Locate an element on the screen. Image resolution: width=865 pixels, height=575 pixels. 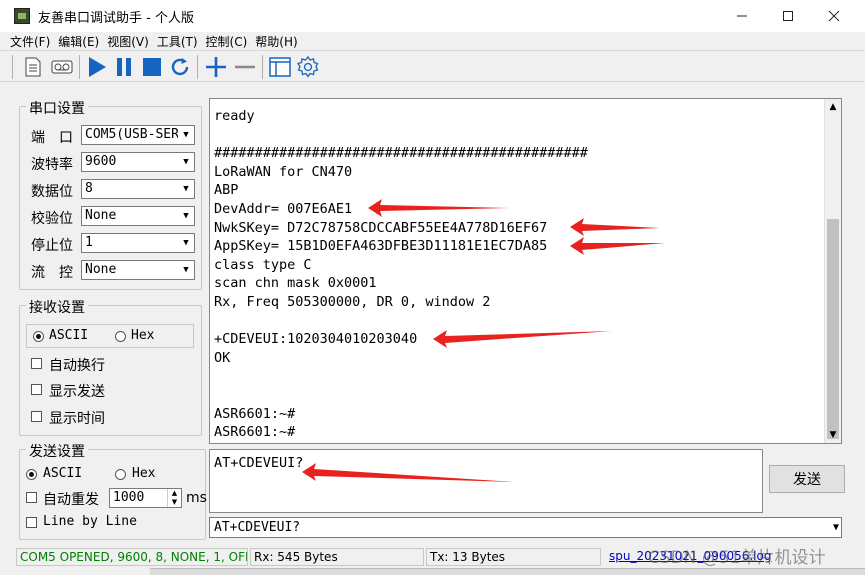
menu-help: 帮助(H) is located at coordinates (276, 41).